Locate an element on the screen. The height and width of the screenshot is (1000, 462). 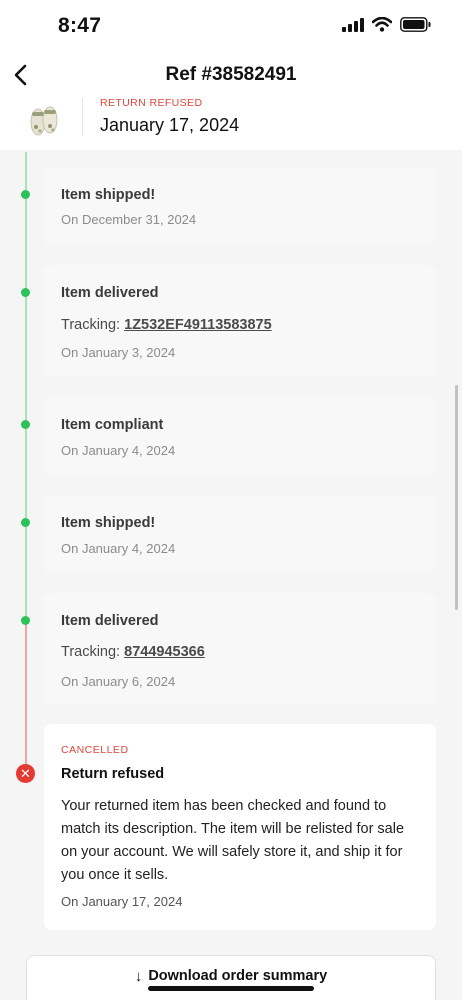
return-refused-title: Return refused is located at coordinates (113, 774).